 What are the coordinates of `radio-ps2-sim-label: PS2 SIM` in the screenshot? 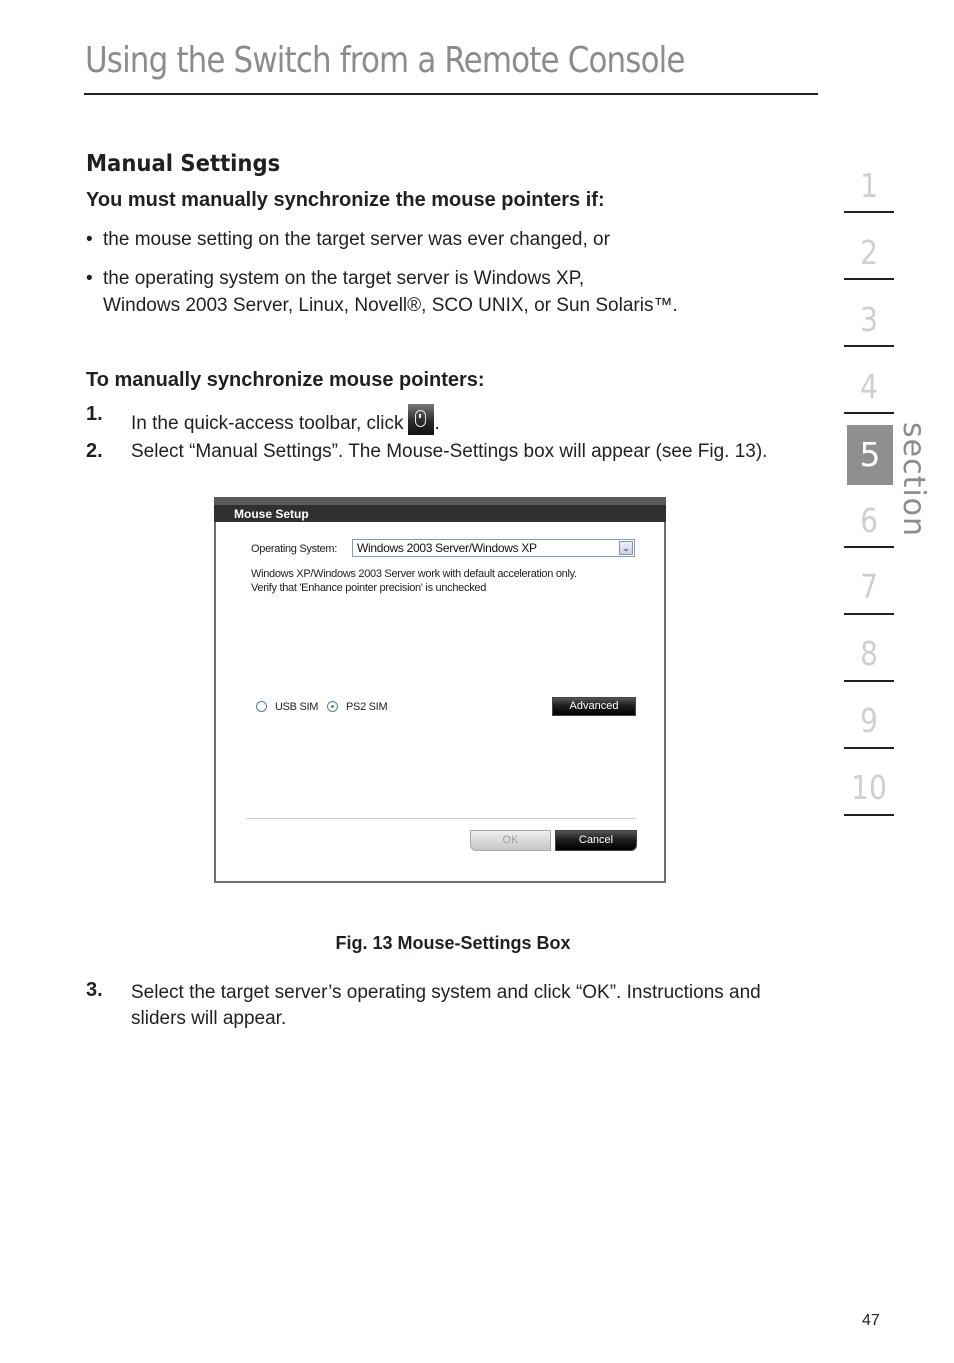 It's located at (367, 707).